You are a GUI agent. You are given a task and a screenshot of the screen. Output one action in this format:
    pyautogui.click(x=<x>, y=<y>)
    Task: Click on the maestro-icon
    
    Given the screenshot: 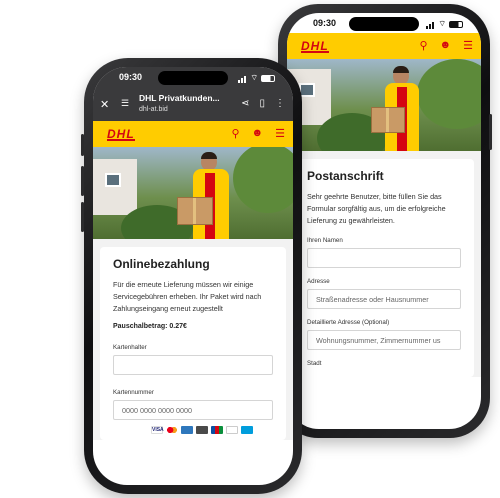 What is the action you would take?
    pyautogui.click(x=247, y=430)
    